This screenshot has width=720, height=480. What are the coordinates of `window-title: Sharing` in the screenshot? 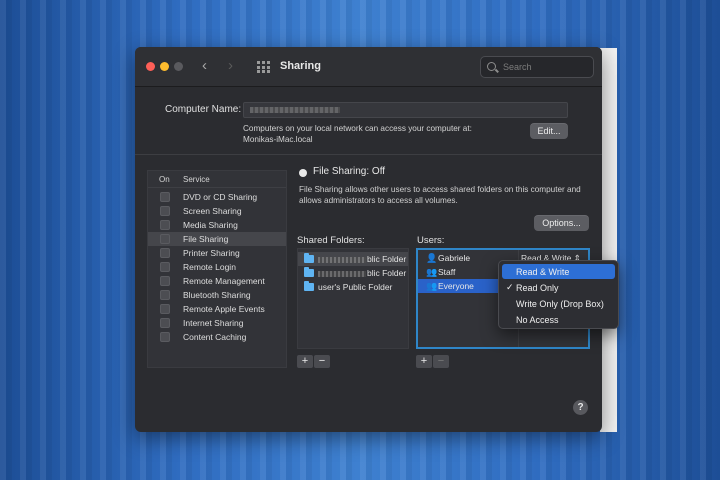 It's located at (300, 66).